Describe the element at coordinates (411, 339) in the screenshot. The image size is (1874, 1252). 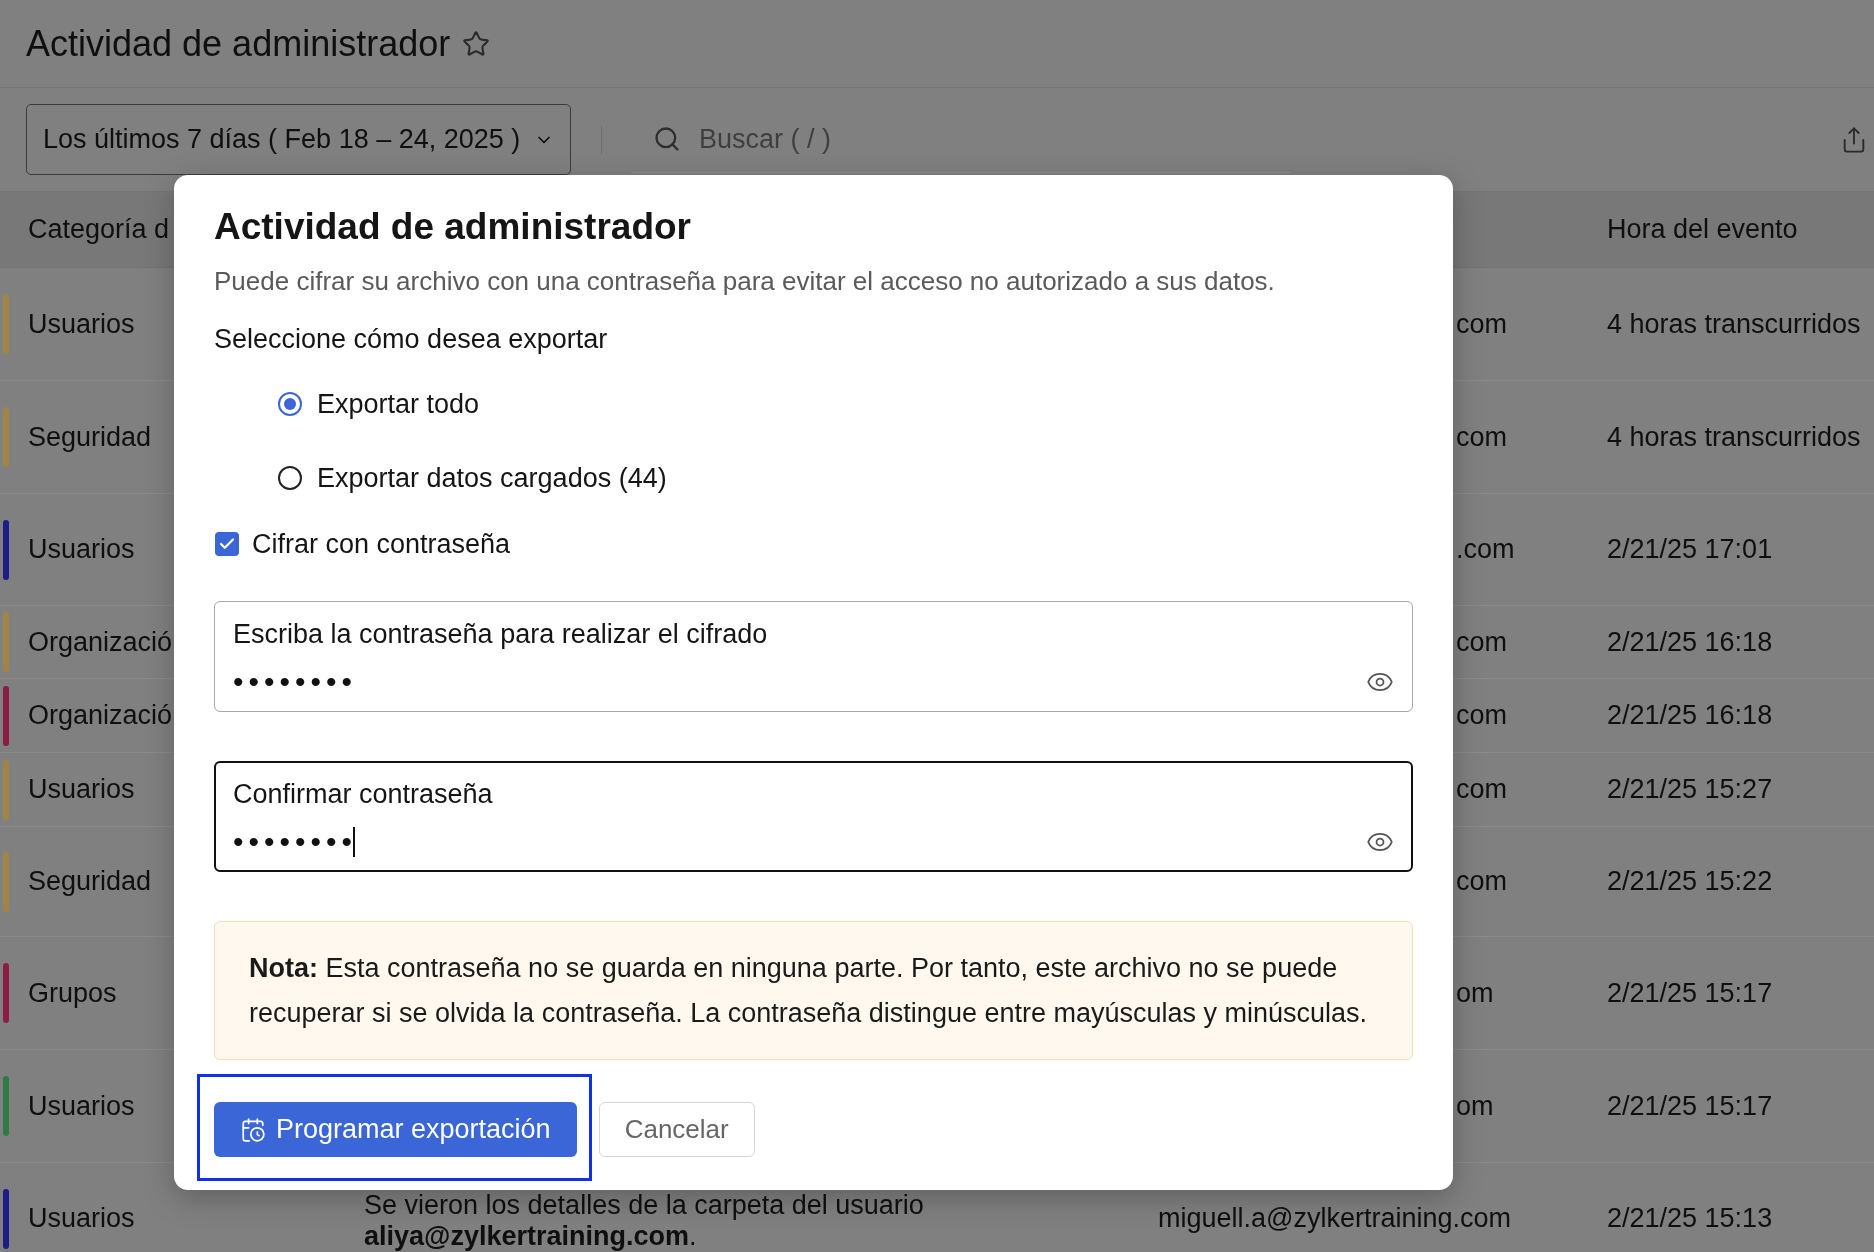
I see `section-label: Seleccione cómo desea exportar` at that location.